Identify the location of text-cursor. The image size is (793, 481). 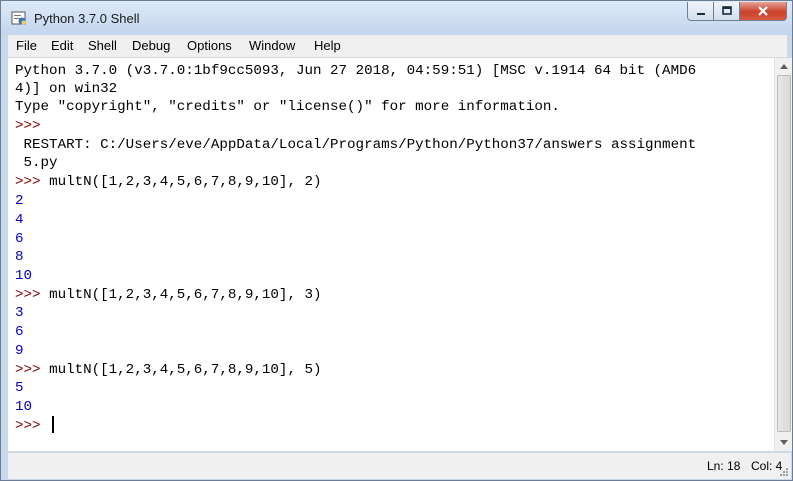
(53, 424).